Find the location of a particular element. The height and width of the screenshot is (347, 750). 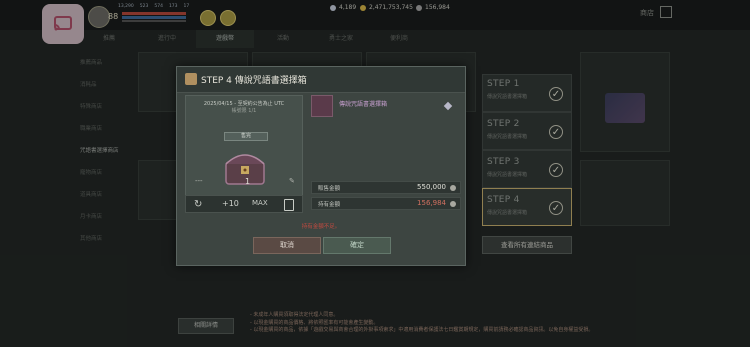

sold-out-badge: 售完 is located at coordinates (246, 136).